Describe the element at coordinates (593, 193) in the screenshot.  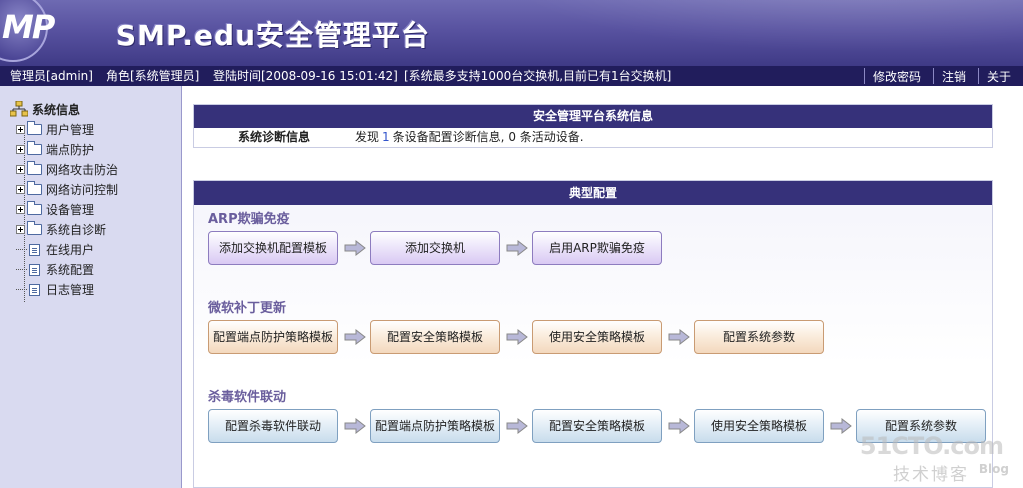
I see `typical-config-title: 典型配置` at that location.